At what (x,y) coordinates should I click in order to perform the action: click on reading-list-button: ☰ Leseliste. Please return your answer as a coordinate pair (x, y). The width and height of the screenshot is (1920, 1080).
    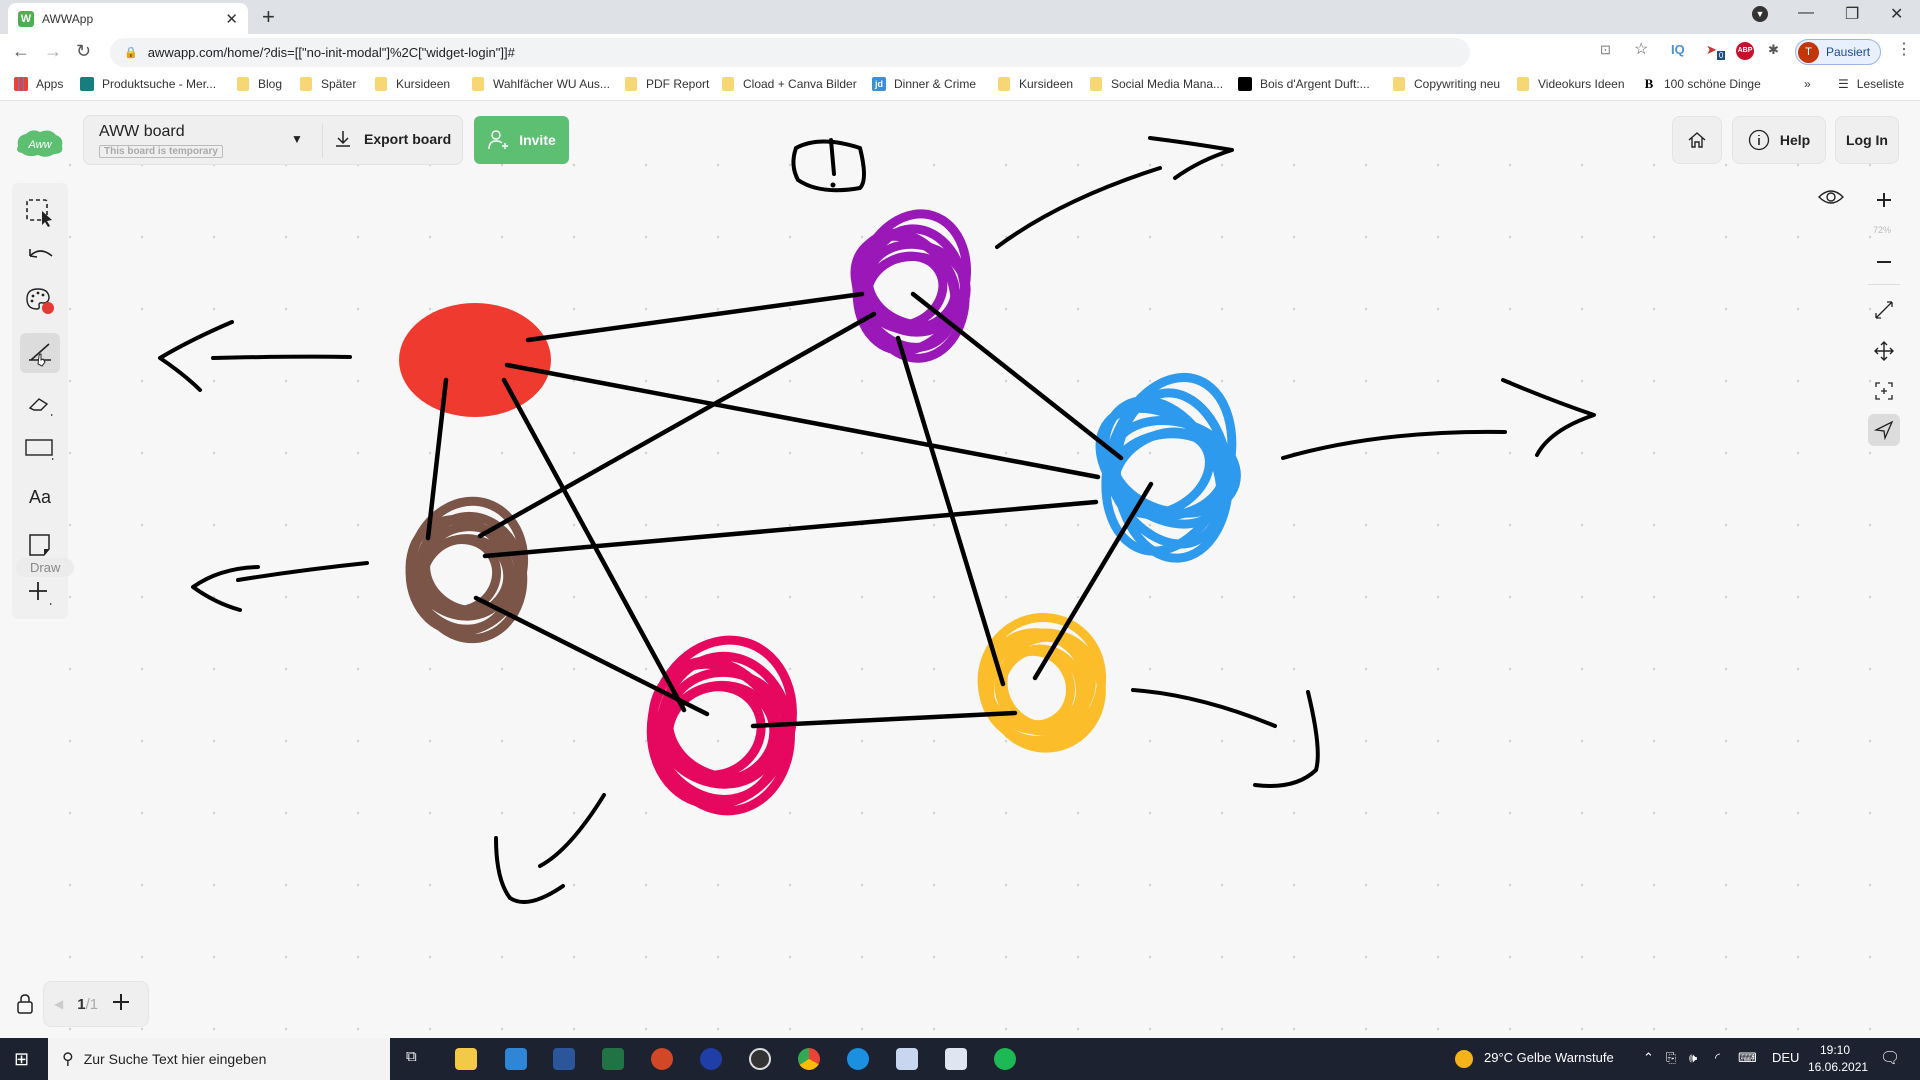
    Looking at the image, I should click on (1871, 84).